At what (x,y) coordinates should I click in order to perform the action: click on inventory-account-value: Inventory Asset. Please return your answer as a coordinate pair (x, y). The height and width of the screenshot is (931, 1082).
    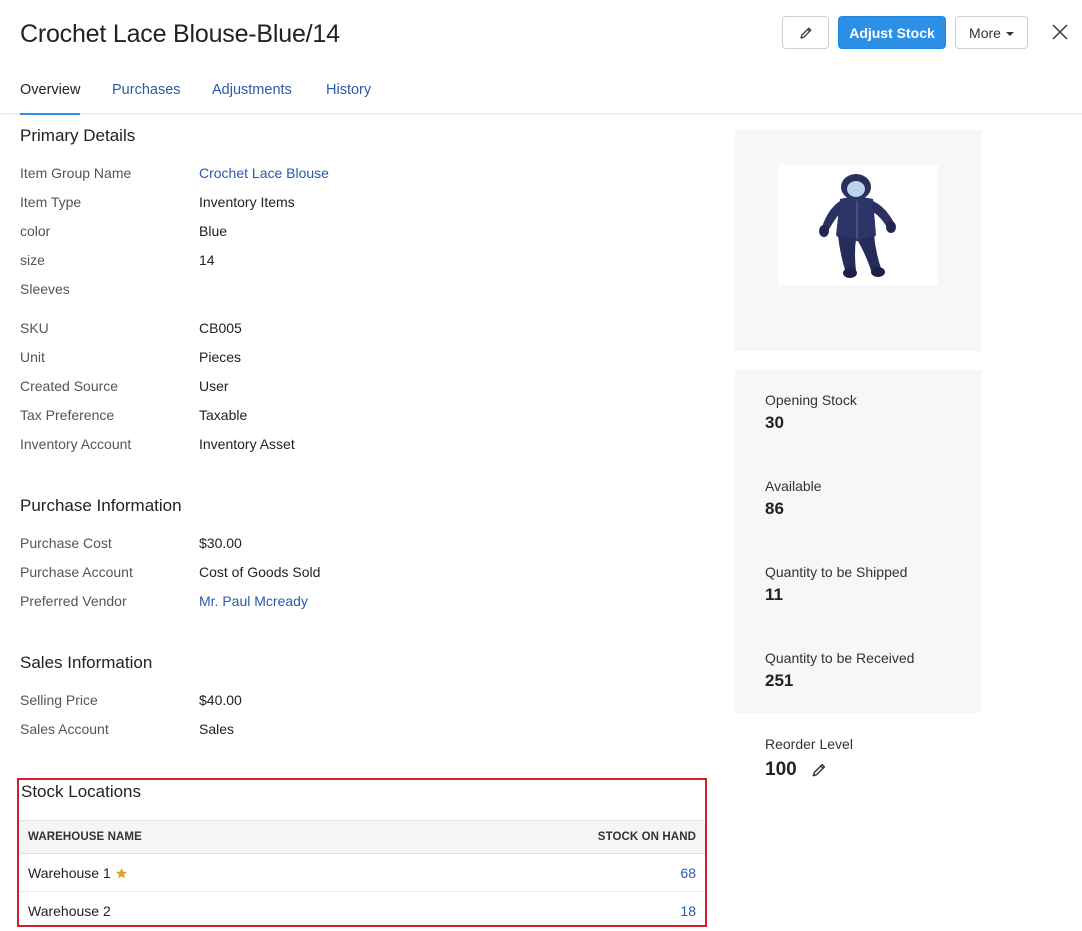
    Looking at the image, I should click on (247, 444).